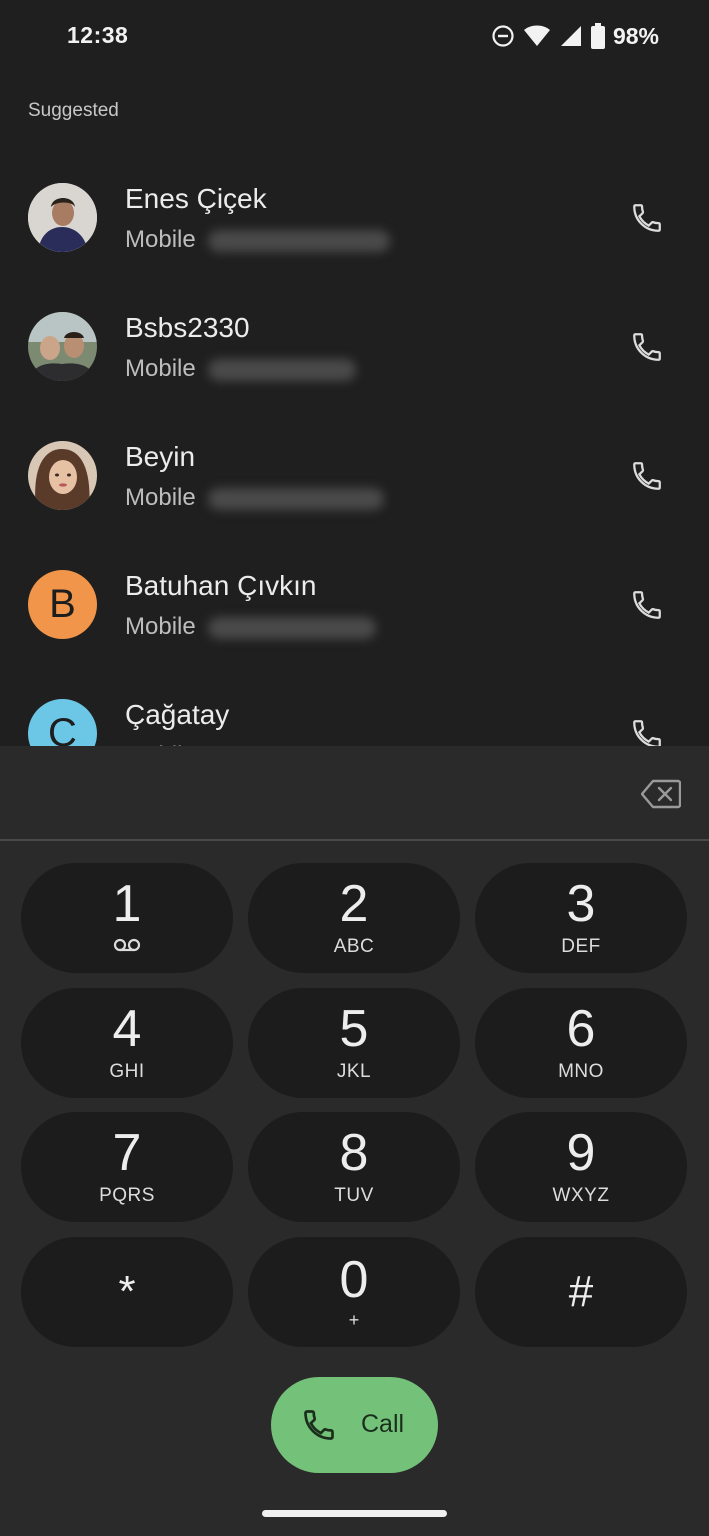  I want to click on backspace-icon, so click(661, 794).